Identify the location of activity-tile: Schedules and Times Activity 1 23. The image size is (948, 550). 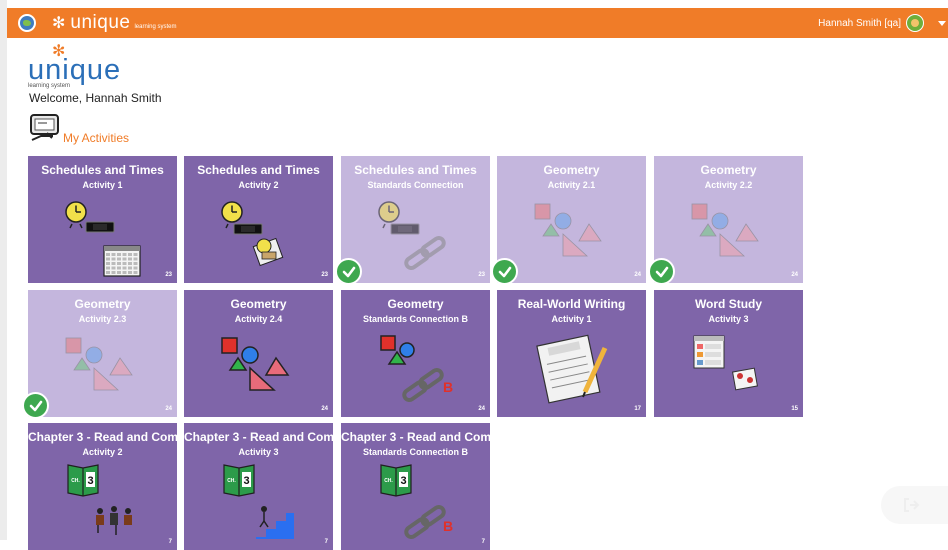
(102, 219).